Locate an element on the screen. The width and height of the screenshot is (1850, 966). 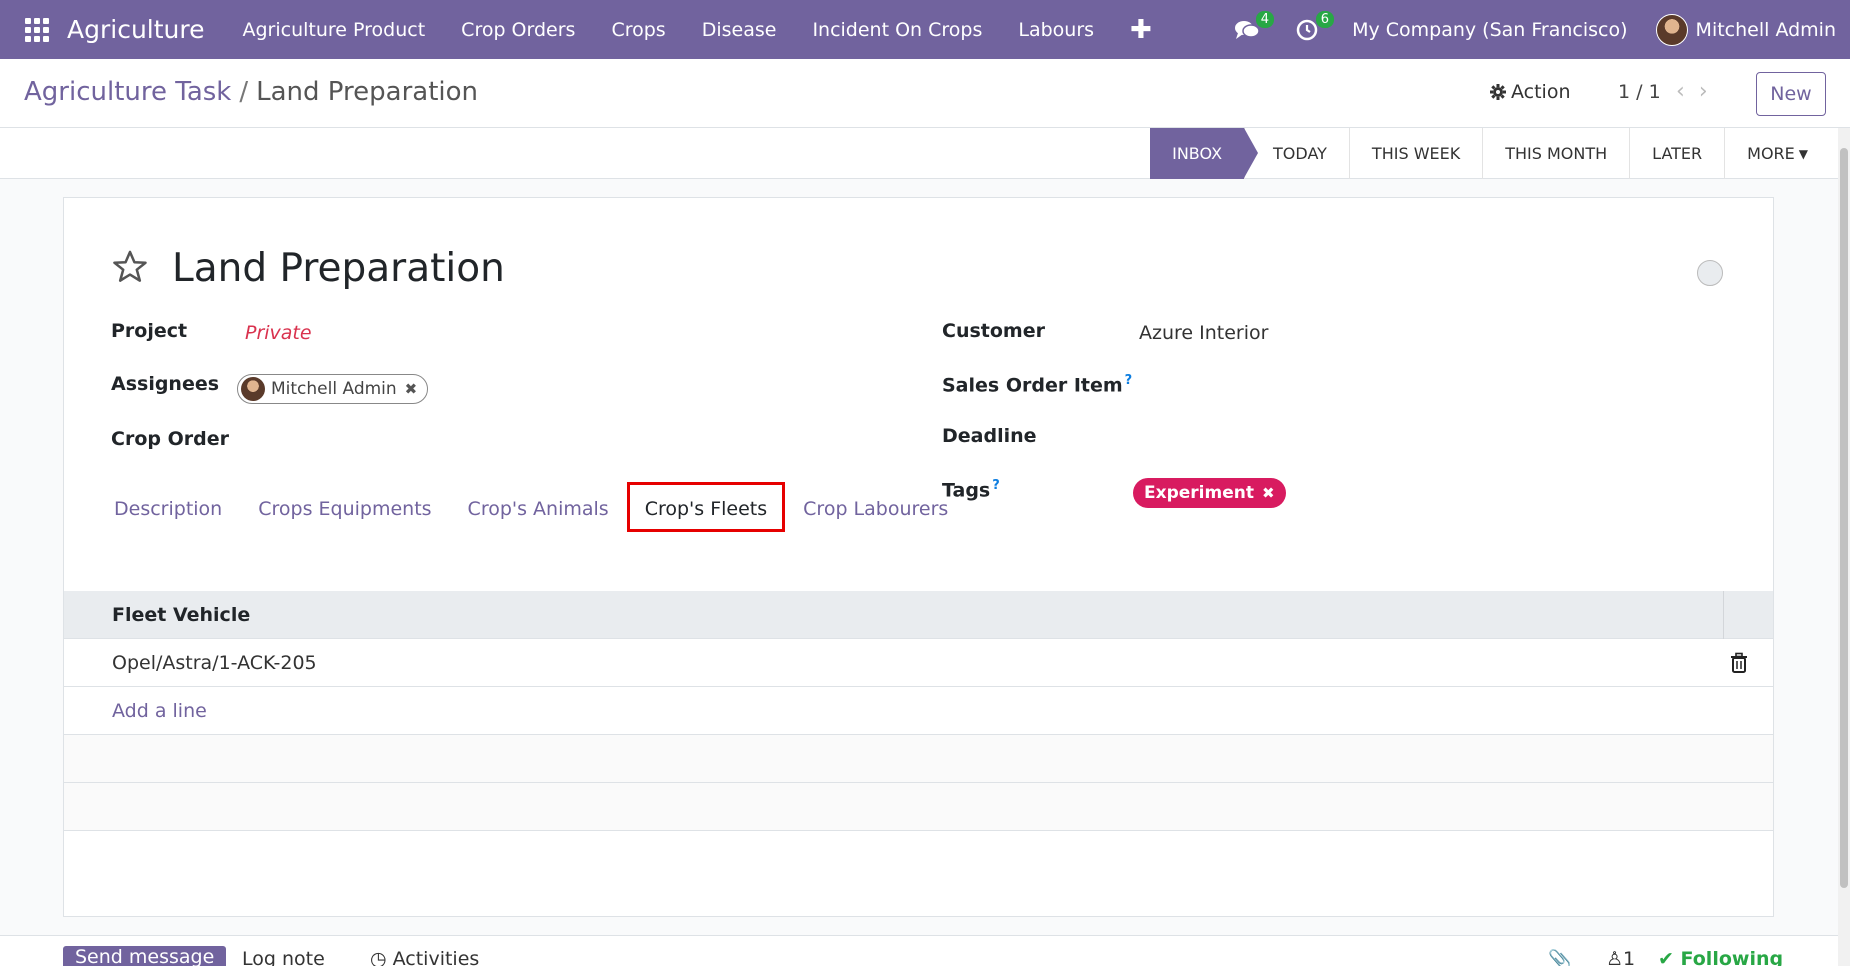
breadcrumb-parent: Agriculture Task is located at coordinates (127, 92).